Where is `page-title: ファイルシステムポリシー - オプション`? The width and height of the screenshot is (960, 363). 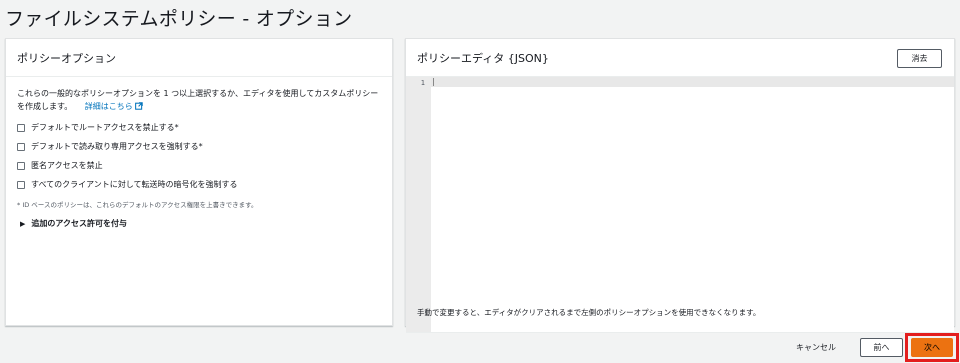
page-title: ファイルシステムポリシー - オプション is located at coordinates (179, 19).